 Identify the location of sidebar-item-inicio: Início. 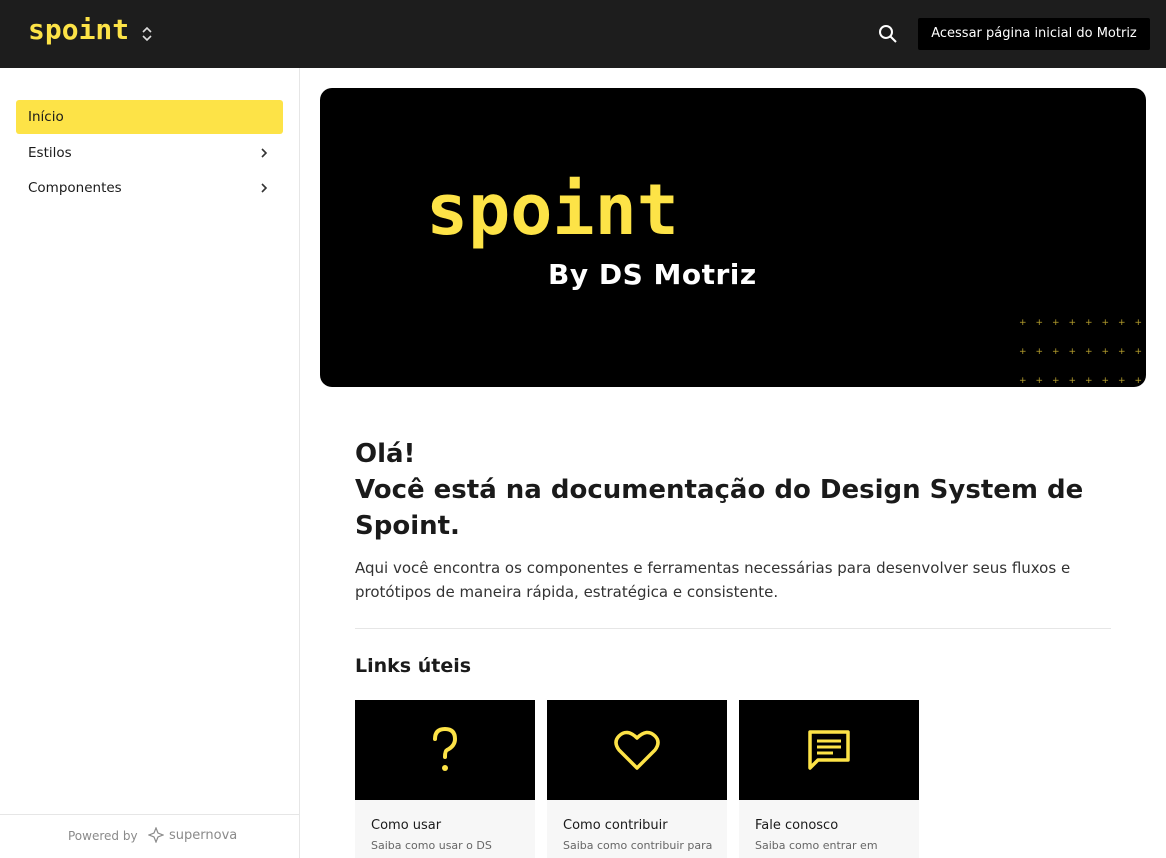
(149, 117).